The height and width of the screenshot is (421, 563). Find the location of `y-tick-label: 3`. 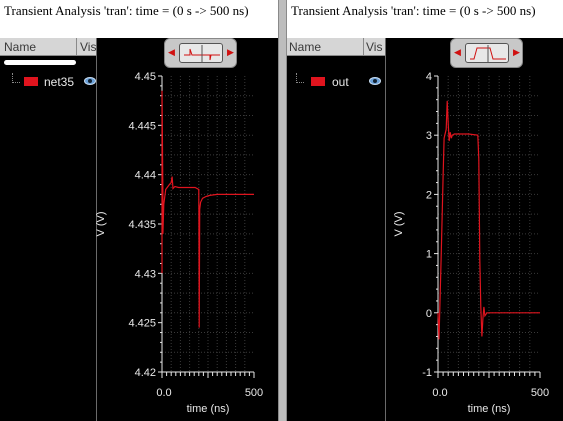

y-tick-label: 3 is located at coordinates (429, 136).